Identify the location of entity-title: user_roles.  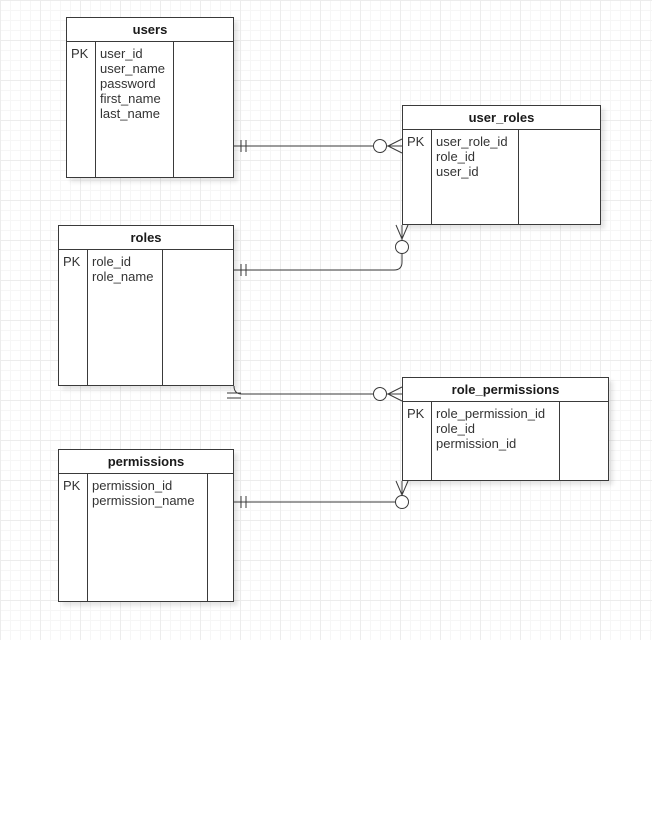
(501, 118).